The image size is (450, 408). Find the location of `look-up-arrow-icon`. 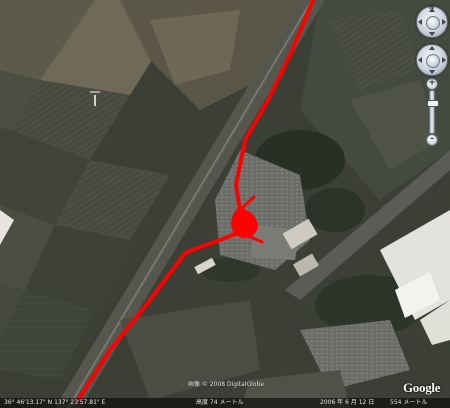

look-up-arrow-icon is located at coordinates (432, 10).